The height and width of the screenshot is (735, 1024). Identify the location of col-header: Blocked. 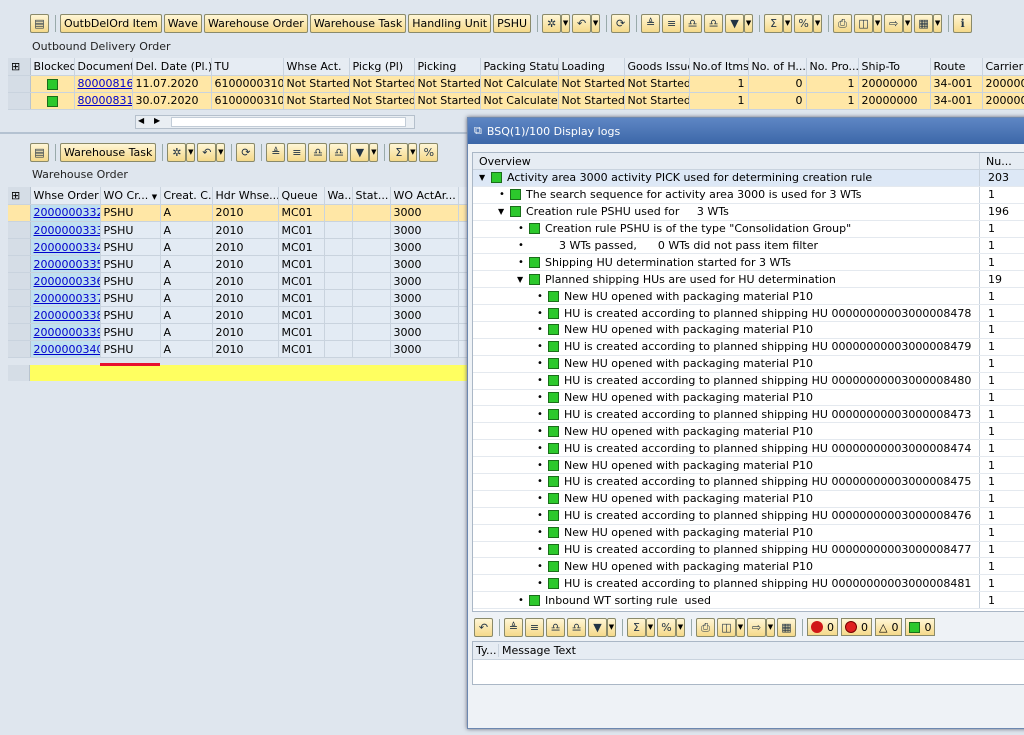
(52, 67).